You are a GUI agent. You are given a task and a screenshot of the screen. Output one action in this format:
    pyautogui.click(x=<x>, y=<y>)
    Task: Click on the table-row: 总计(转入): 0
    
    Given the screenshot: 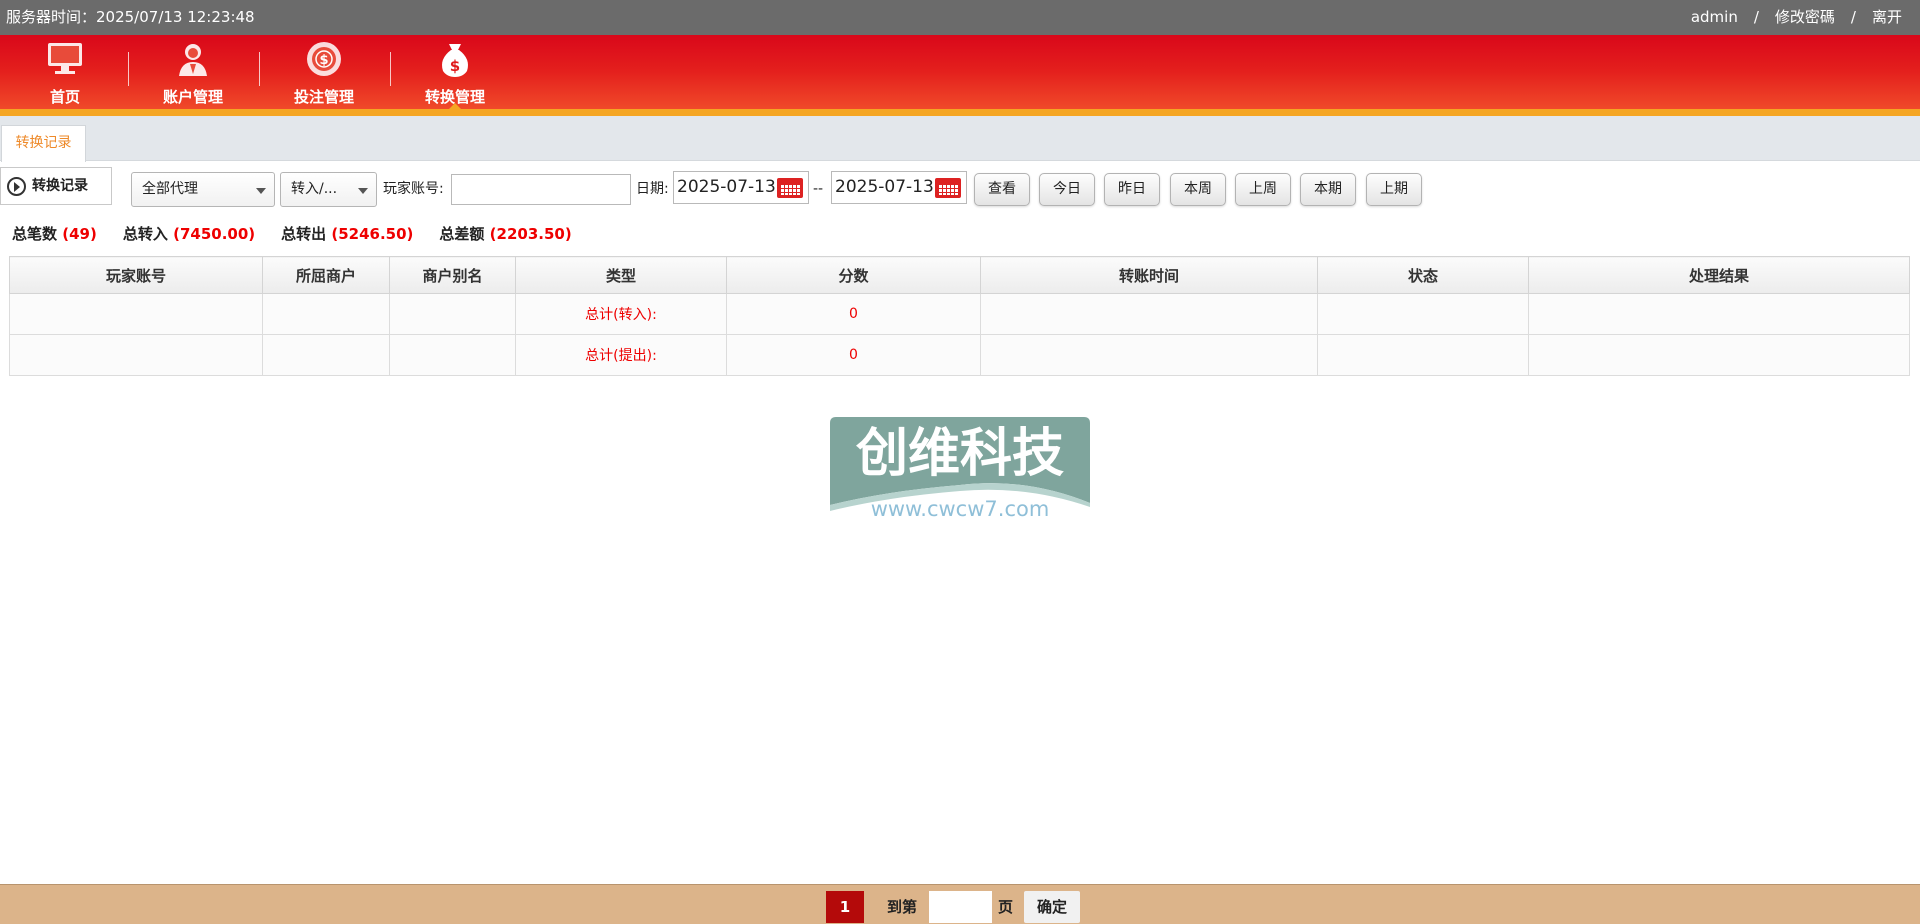 What is the action you would take?
    pyautogui.click(x=959, y=314)
    